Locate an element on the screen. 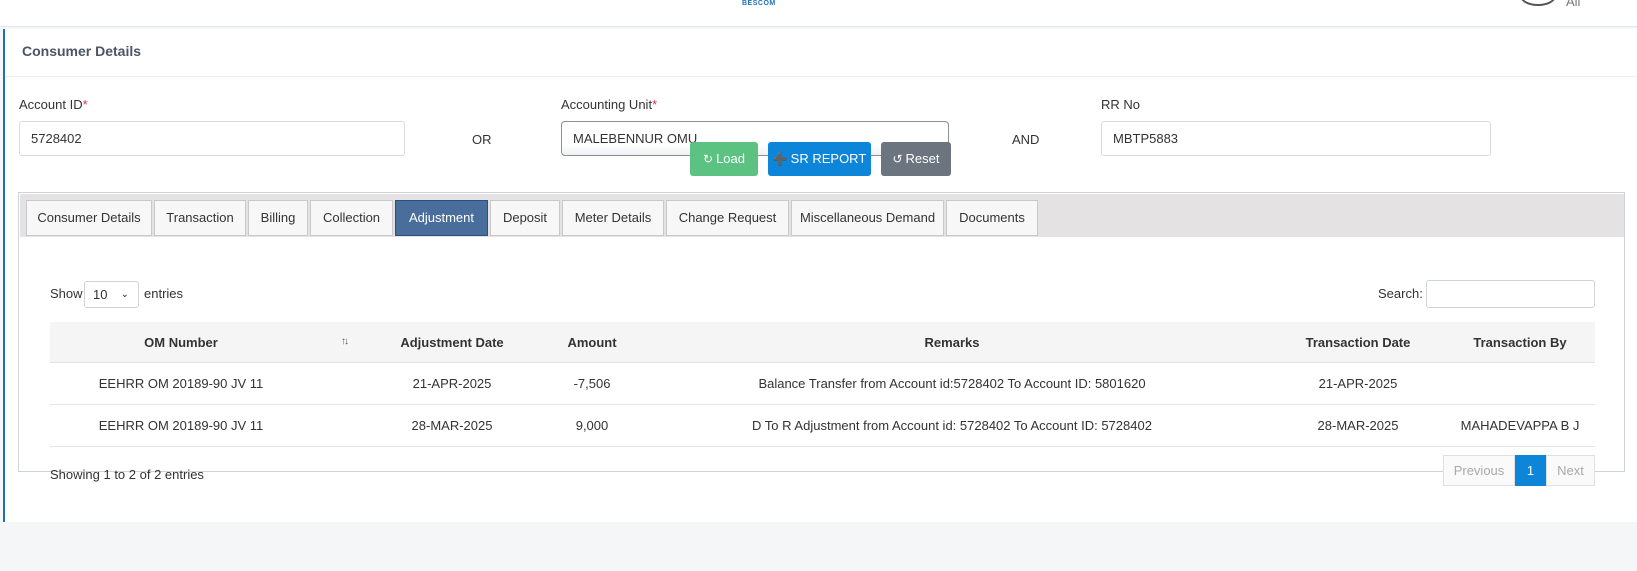 This screenshot has width=1637, height=571. refresh-icon: ↺ is located at coordinates (897, 159).